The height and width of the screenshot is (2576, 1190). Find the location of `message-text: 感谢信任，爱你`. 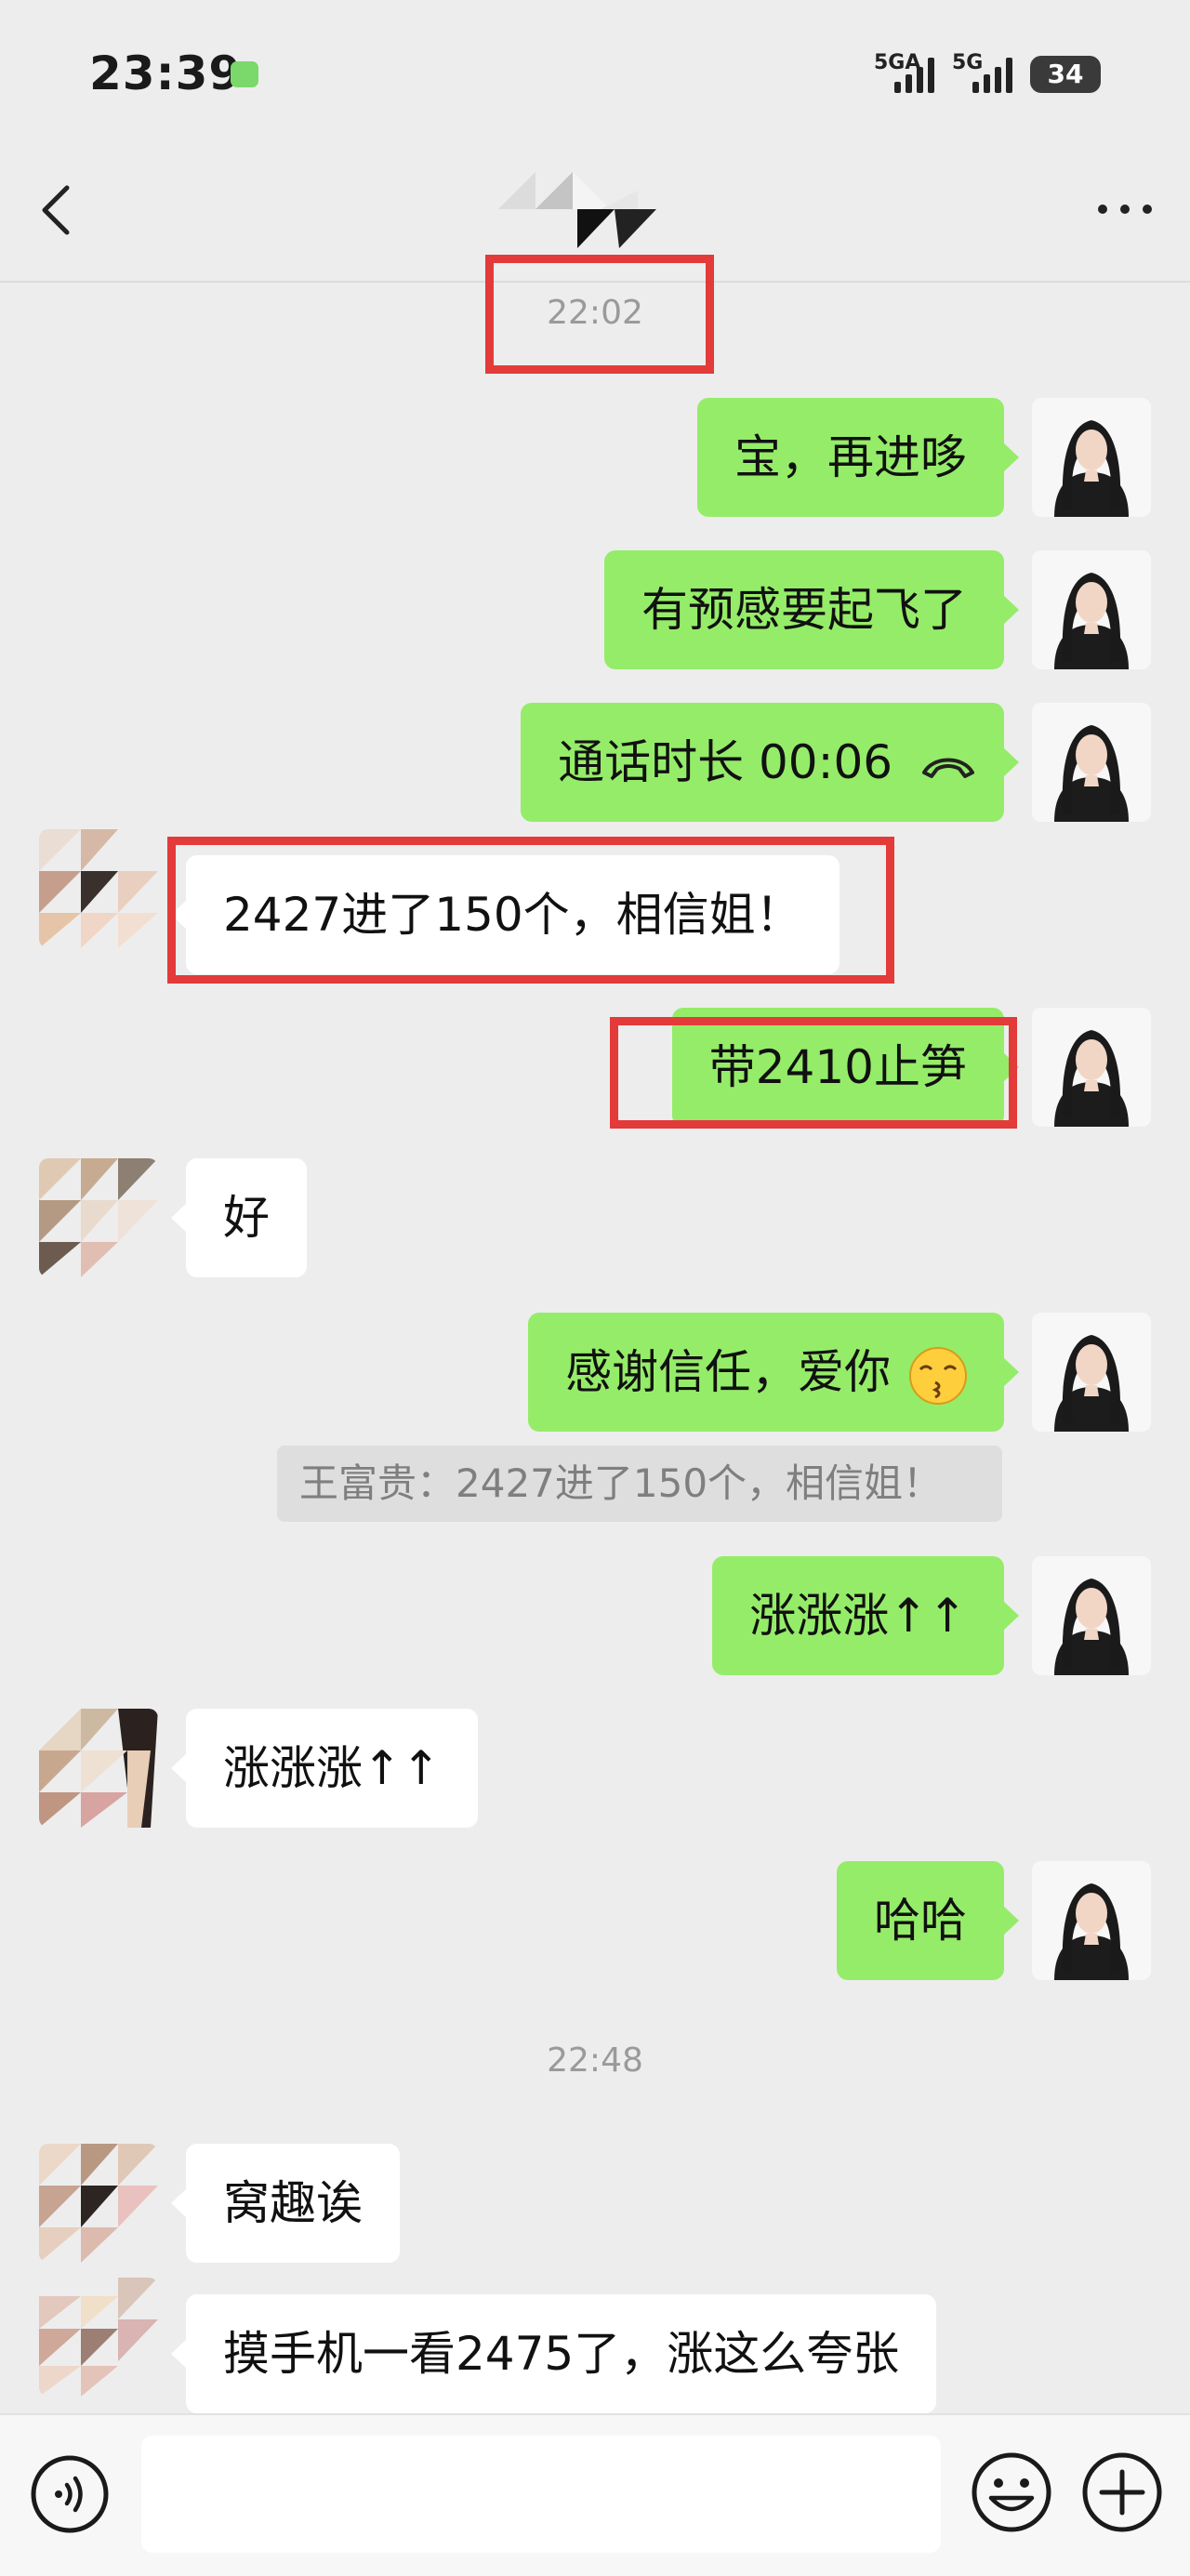

message-text: 感谢信任，爱你 is located at coordinates (728, 1372).